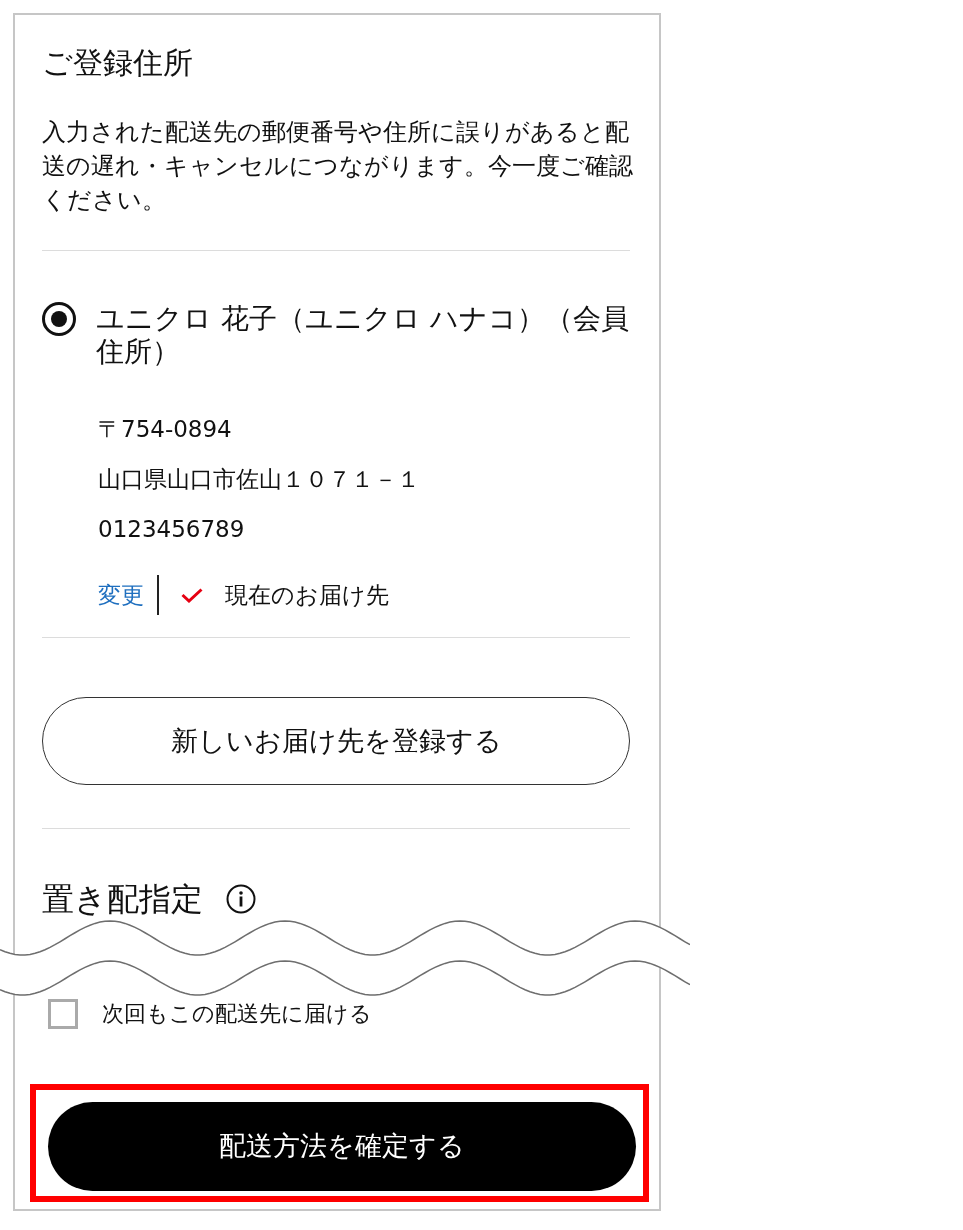 This screenshot has width=963, height=1230. Describe the element at coordinates (338, 166) in the screenshot. I see `notice-text: 入力された配送先の郵便番号や住所に誤りがあると配送の遅れ・キャンセルにつながります。今一度ご確認ください。` at that location.